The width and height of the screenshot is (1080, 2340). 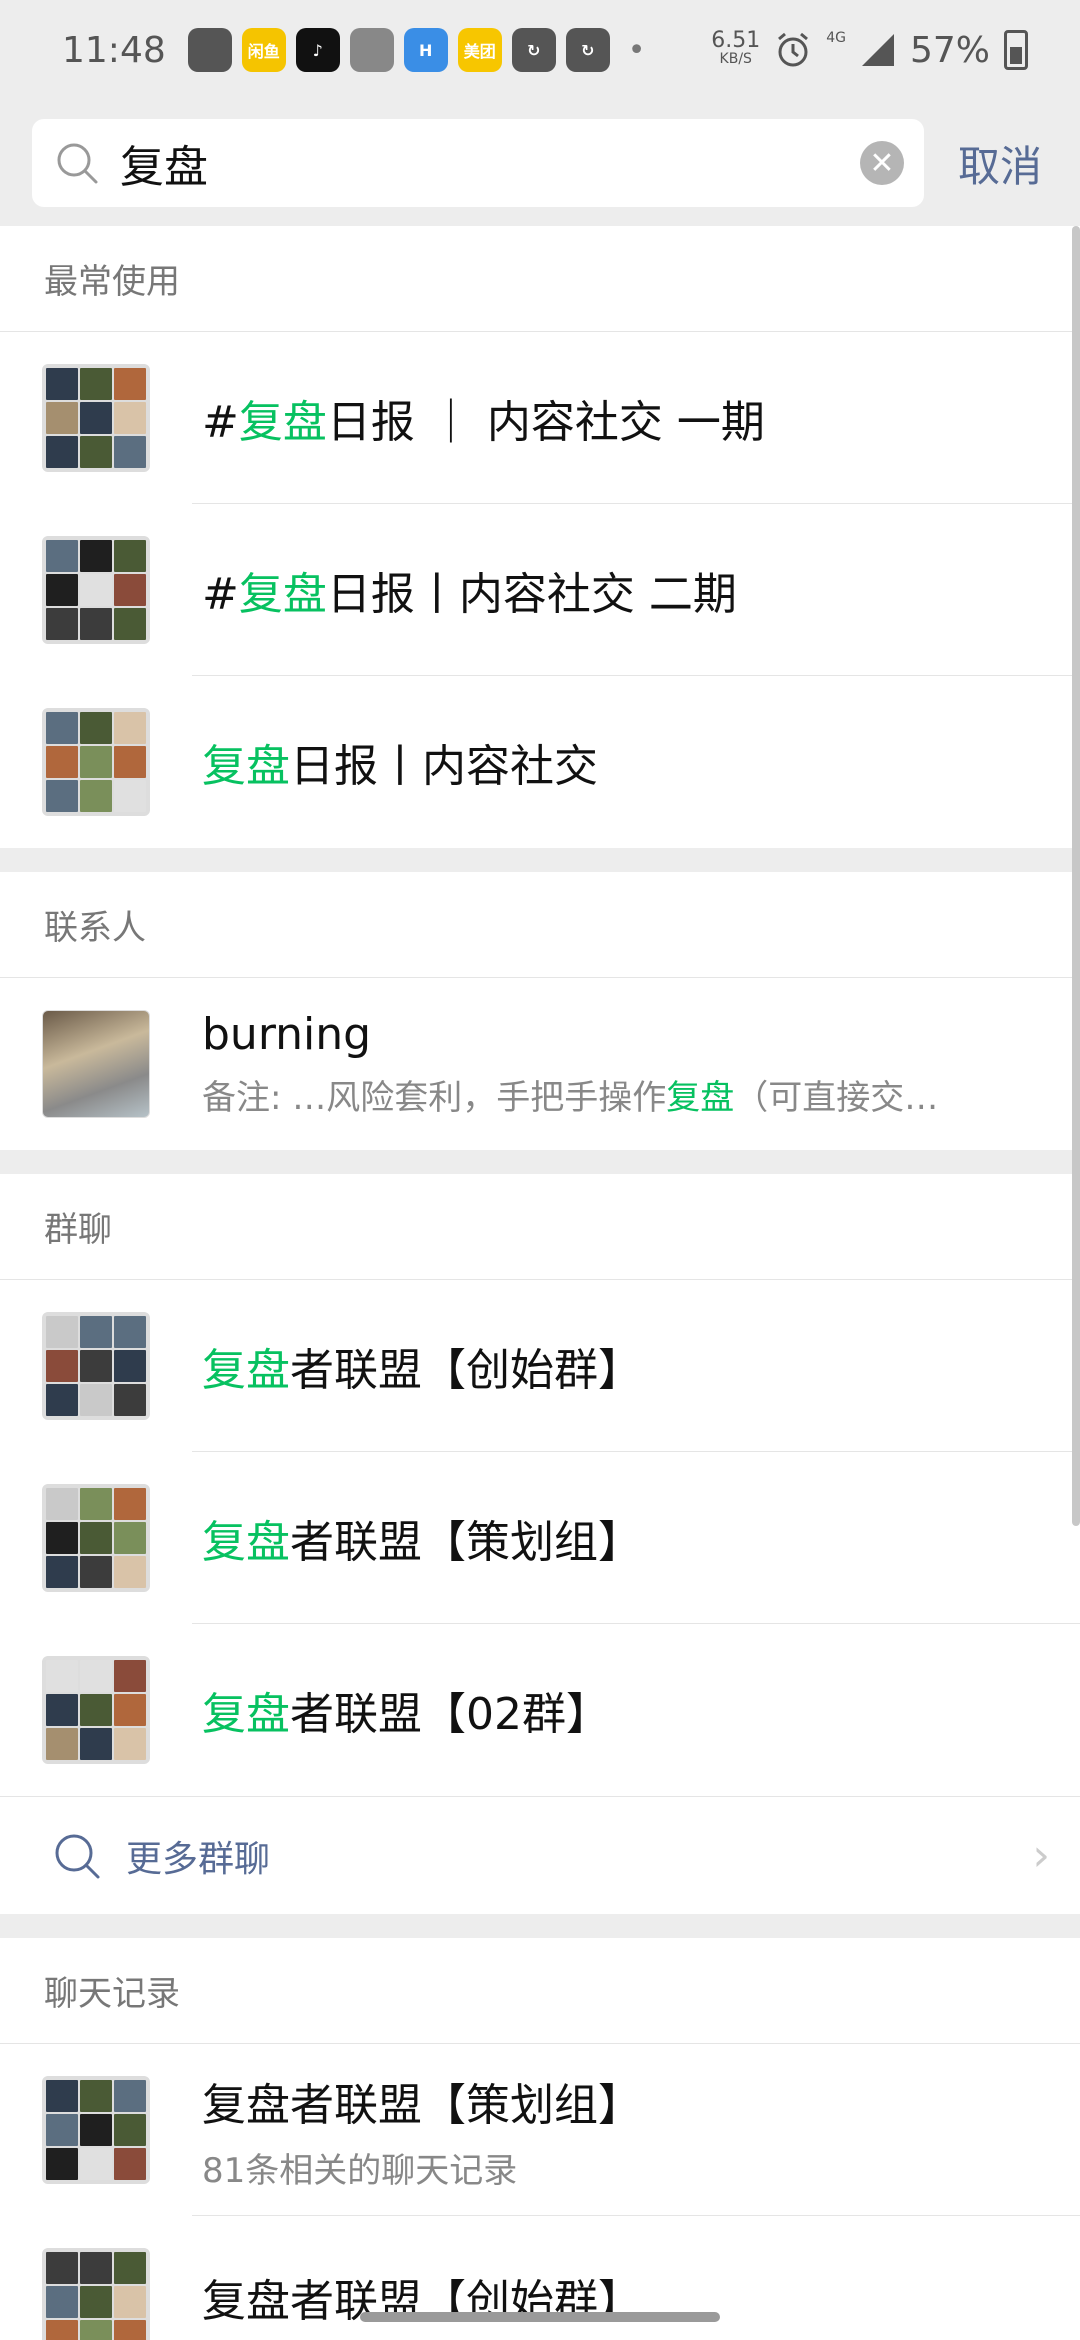 What do you see at coordinates (1076, 876) in the screenshot?
I see `scrollbar` at bounding box center [1076, 876].